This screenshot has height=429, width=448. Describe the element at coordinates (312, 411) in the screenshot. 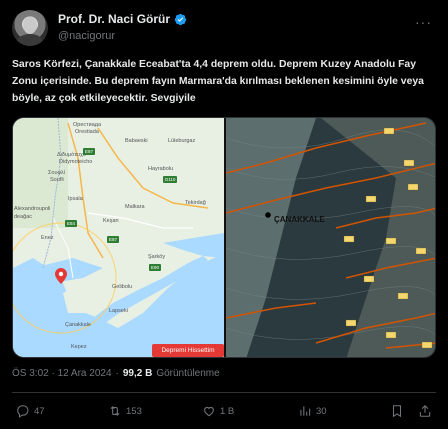

I see `bookmark-button: 30` at that location.